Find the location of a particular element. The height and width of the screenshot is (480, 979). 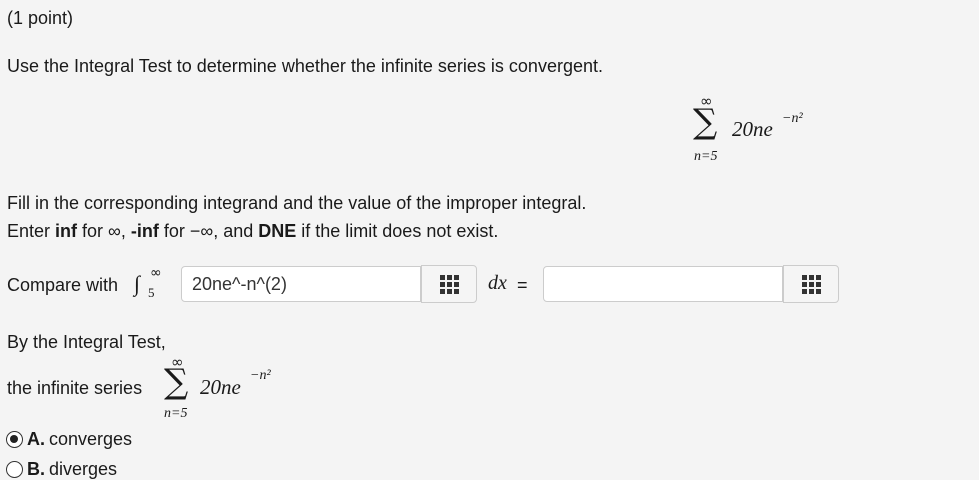

integral-value-palette-button is located at coordinates (811, 284).